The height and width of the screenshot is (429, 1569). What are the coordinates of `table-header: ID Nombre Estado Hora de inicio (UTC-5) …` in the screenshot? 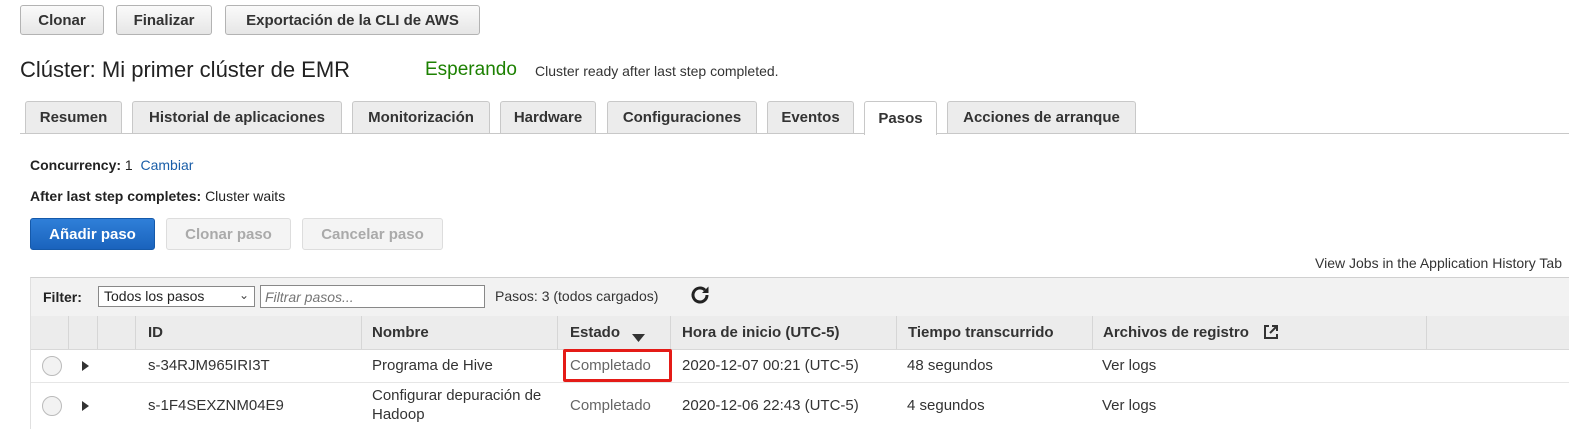 It's located at (800, 333).